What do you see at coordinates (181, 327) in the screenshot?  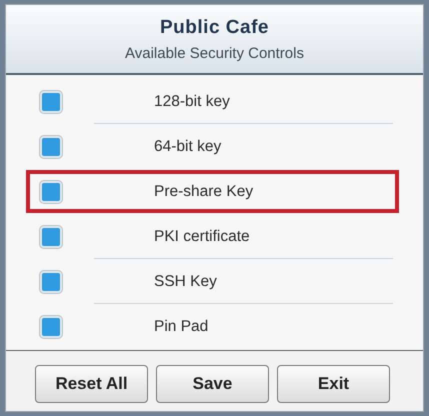 I see `option-label: Pin Pad` at bounding box center [181, 327].